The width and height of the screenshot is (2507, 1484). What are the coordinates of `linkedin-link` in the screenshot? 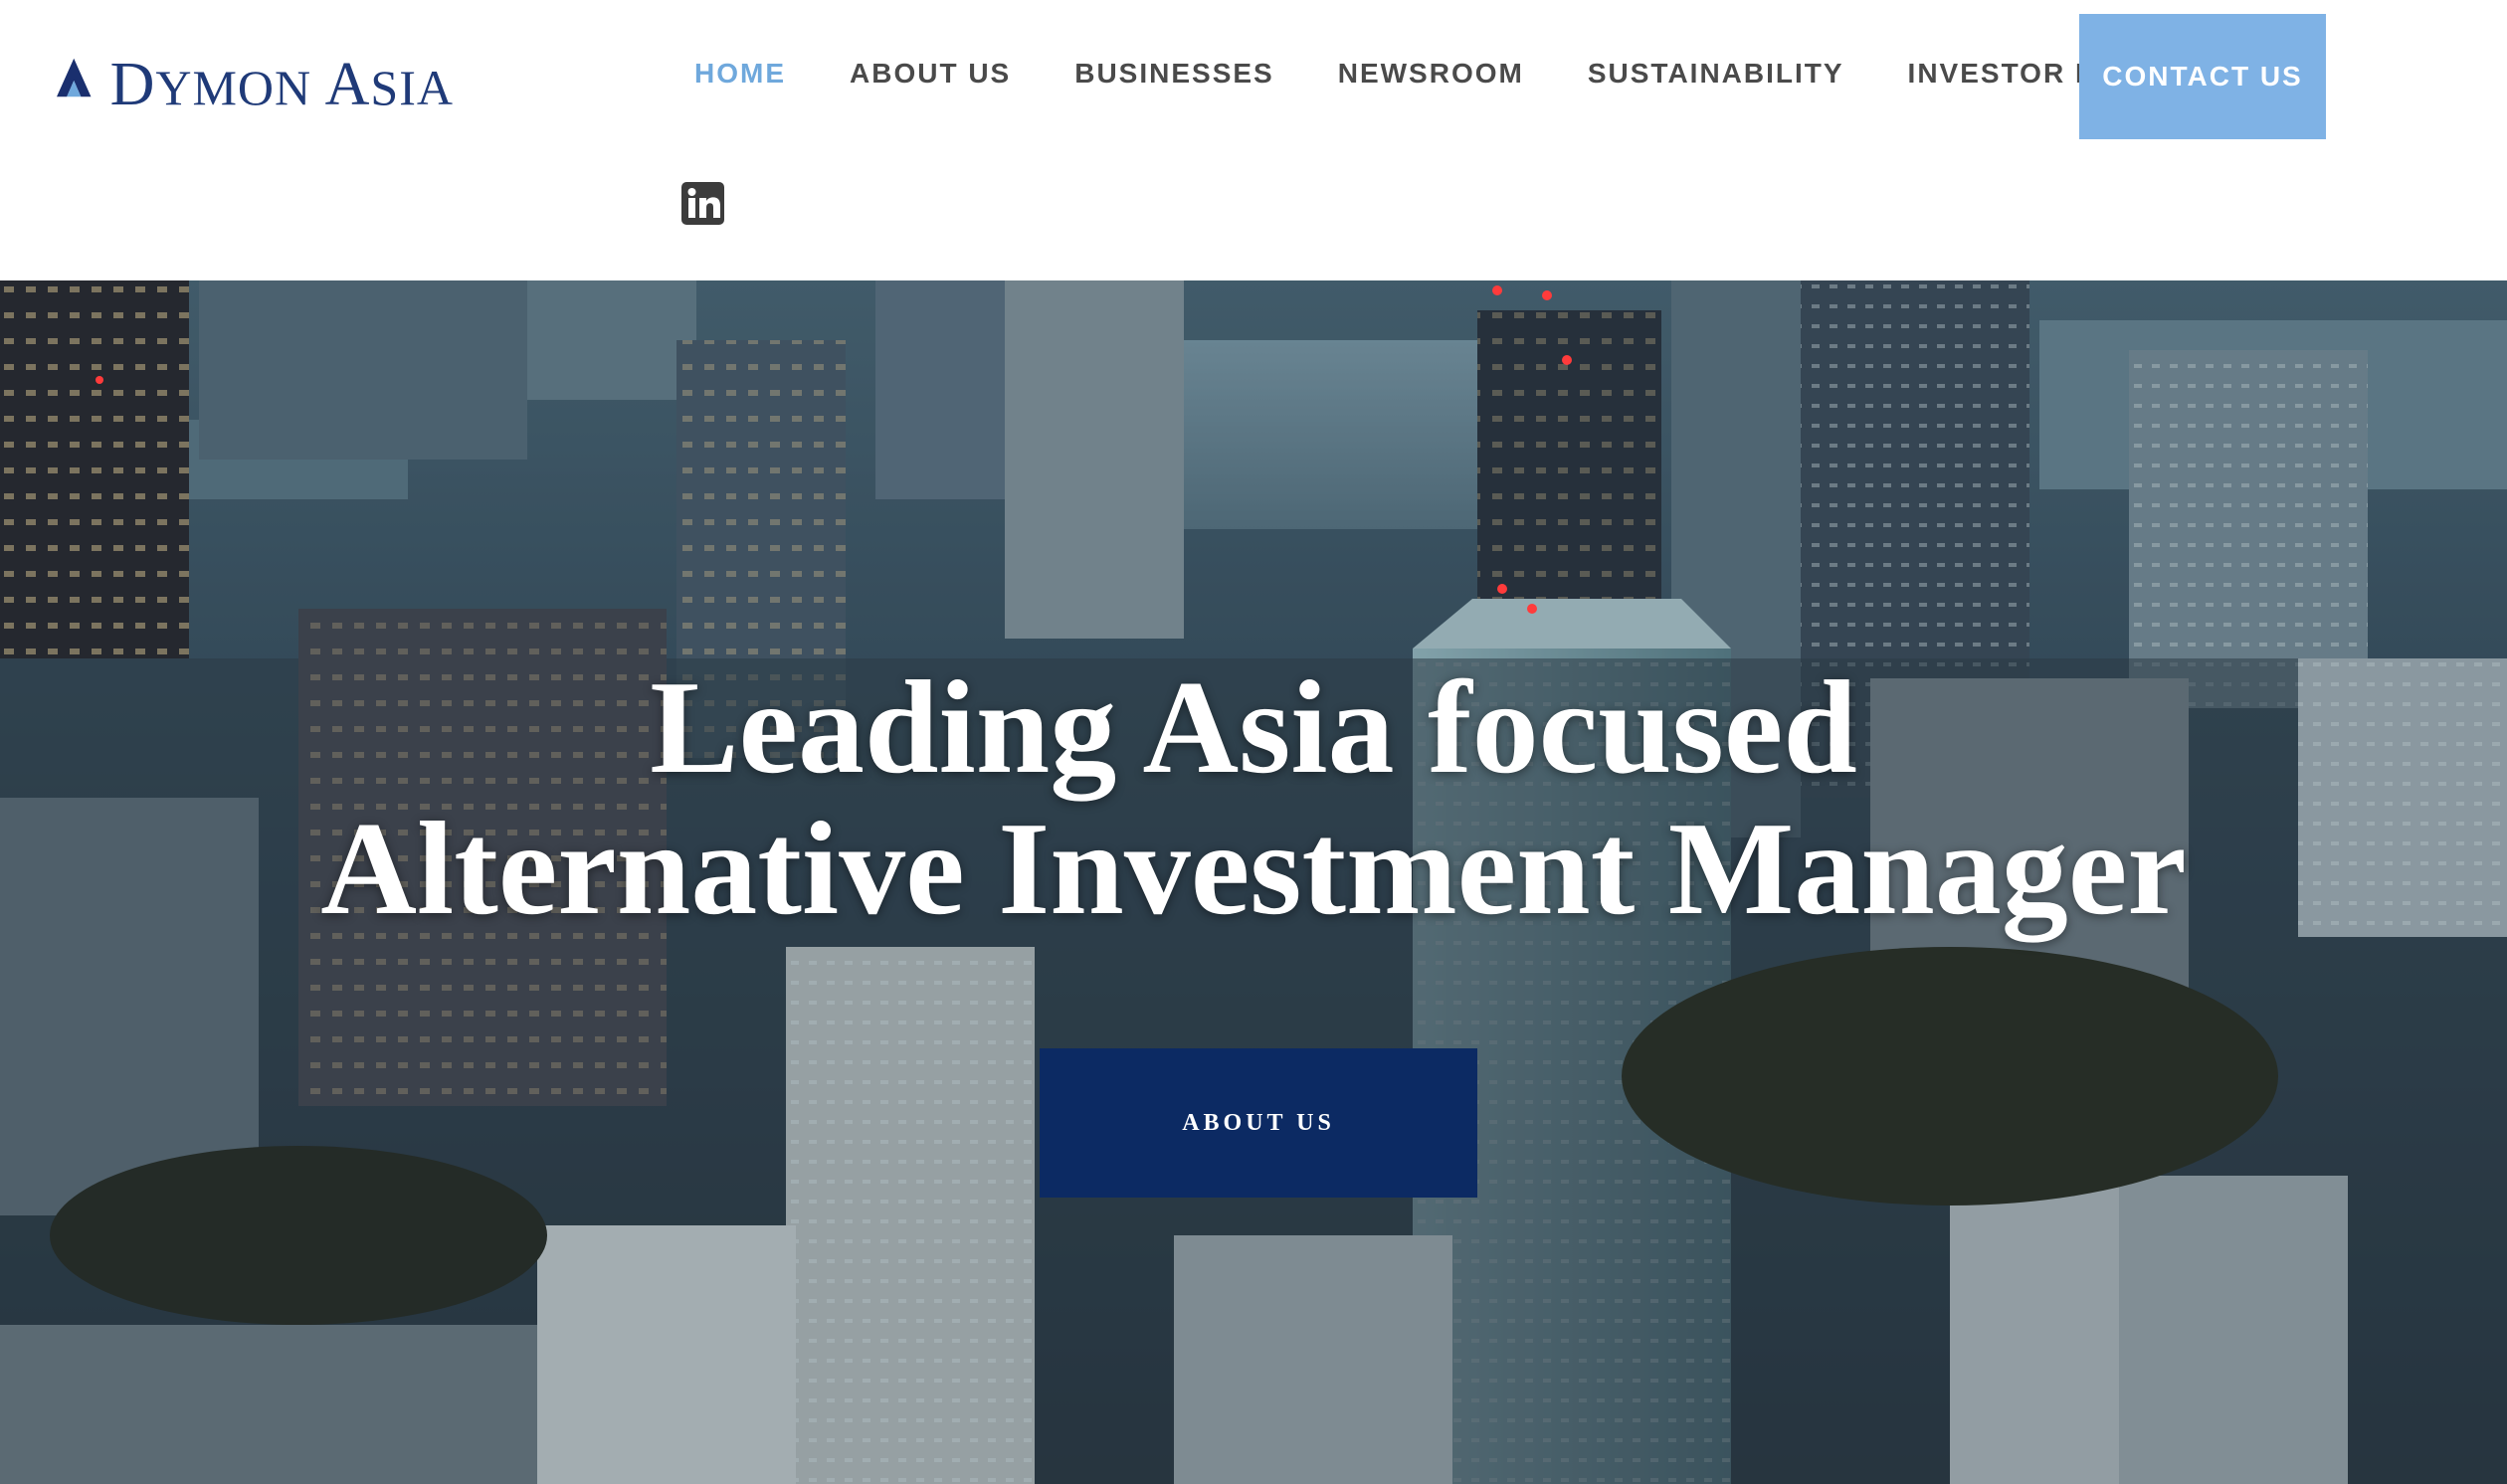 It's located at (702, 203).